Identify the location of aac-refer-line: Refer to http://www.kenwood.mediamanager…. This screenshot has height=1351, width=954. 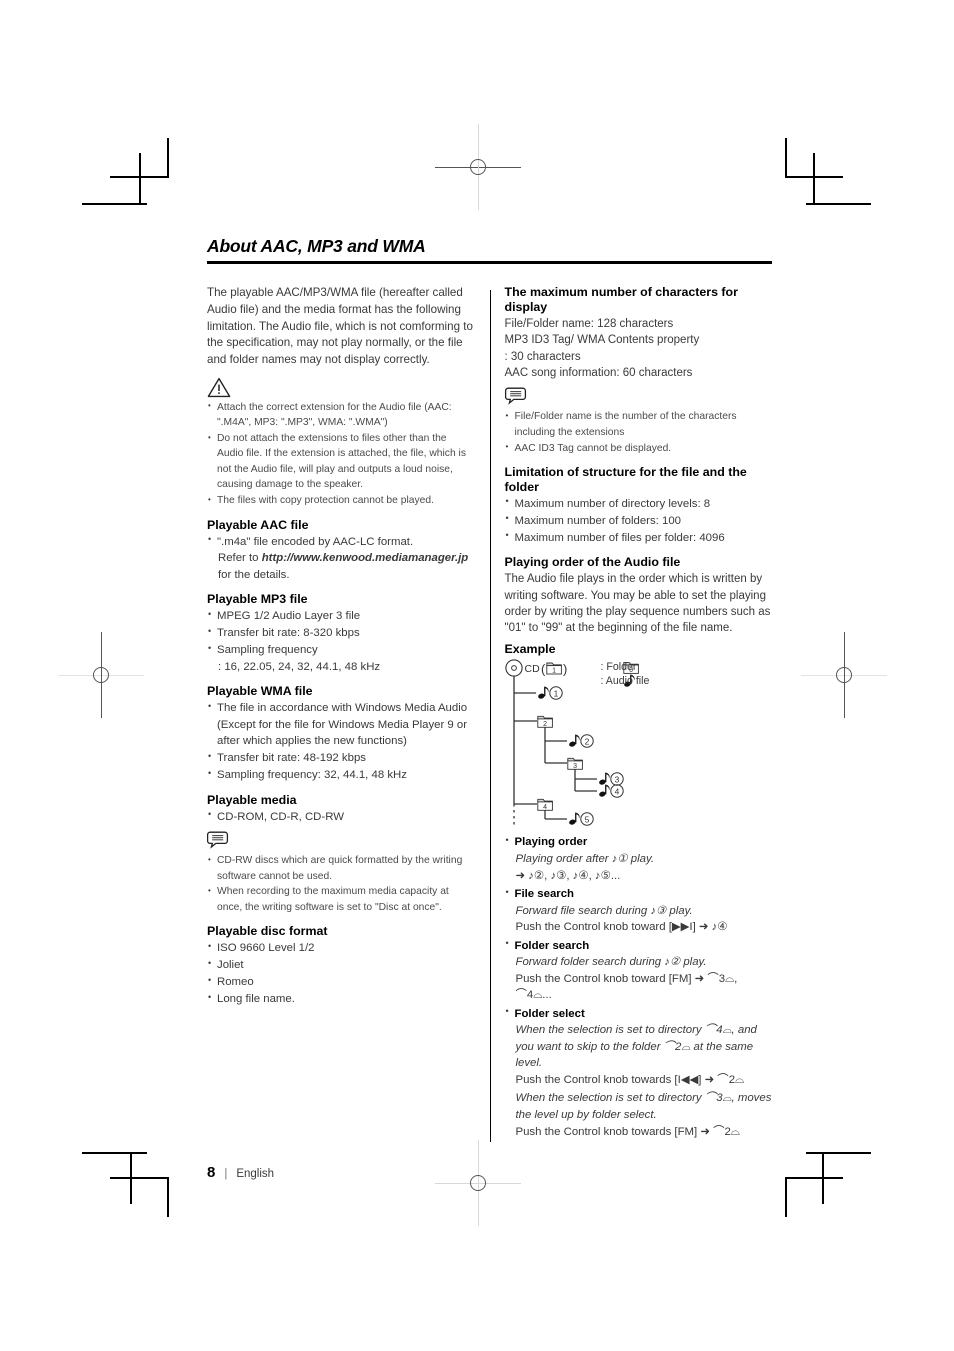
(346, 558).